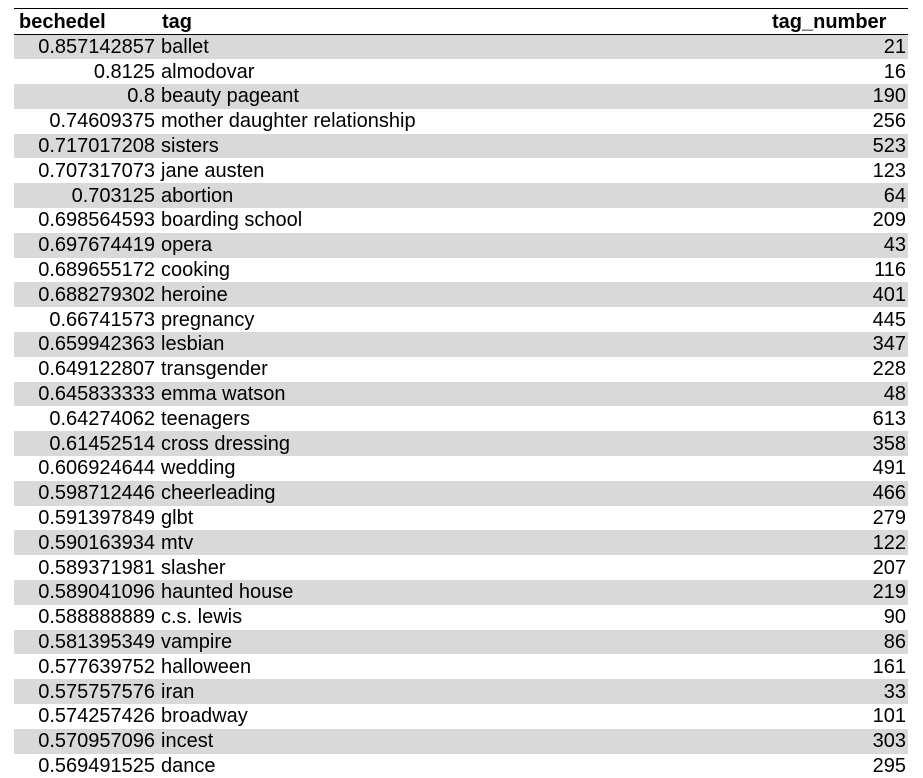  I want to click on tag-number-cell: 190, so click(840, 96).